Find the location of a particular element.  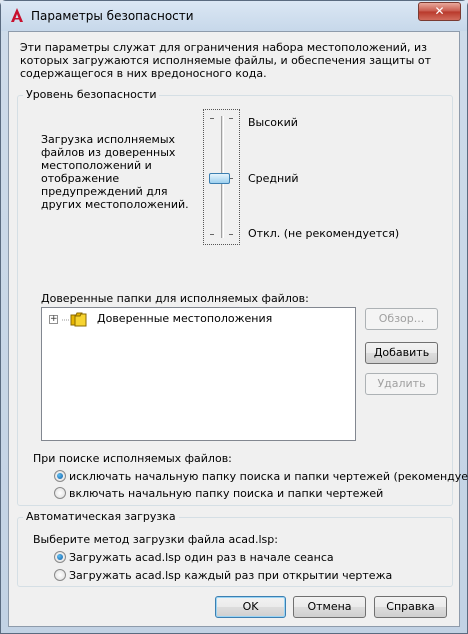

window-title: Параметры безопасности is located at coordinates (112, 16).